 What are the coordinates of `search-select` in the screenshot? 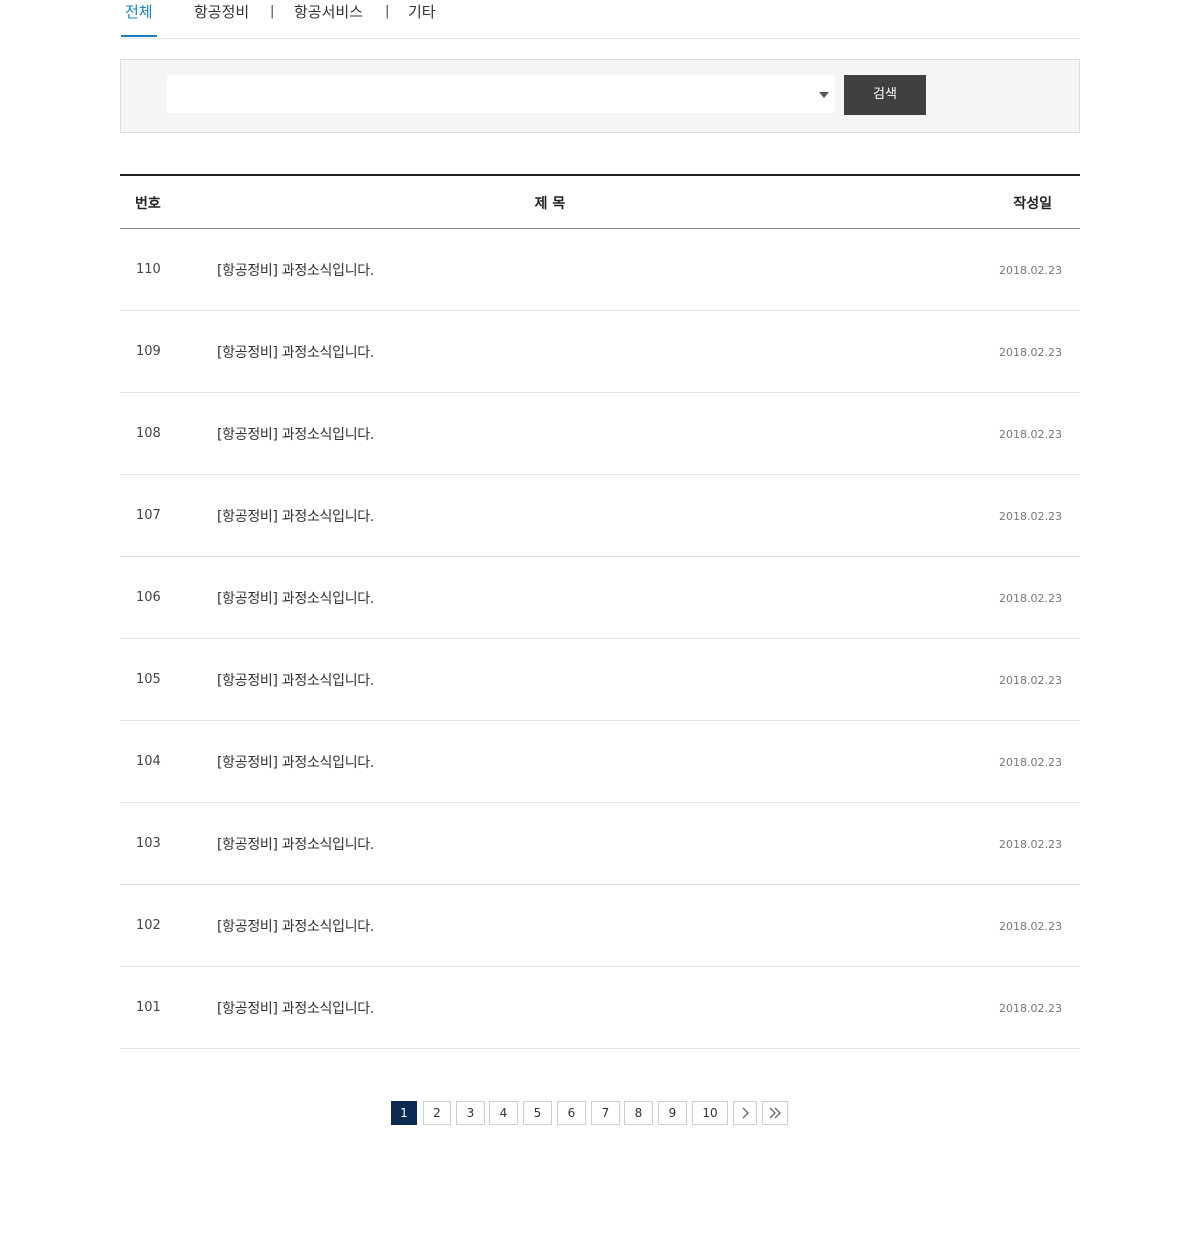 It's located at (501, 94).